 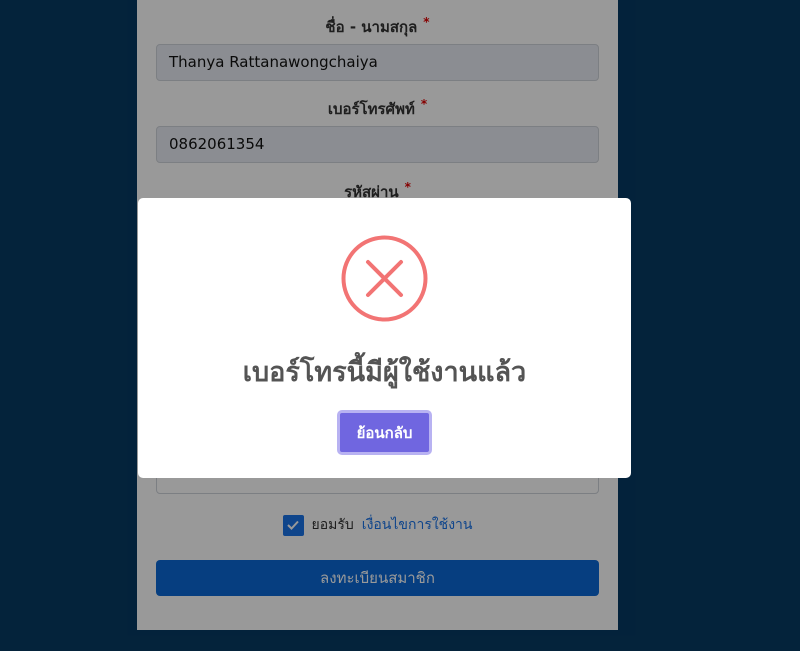 I want to click on dialog-title: เบอร์โทรนี้มีผู้ใช้งานแล้ว, so click(x=384, y=372).